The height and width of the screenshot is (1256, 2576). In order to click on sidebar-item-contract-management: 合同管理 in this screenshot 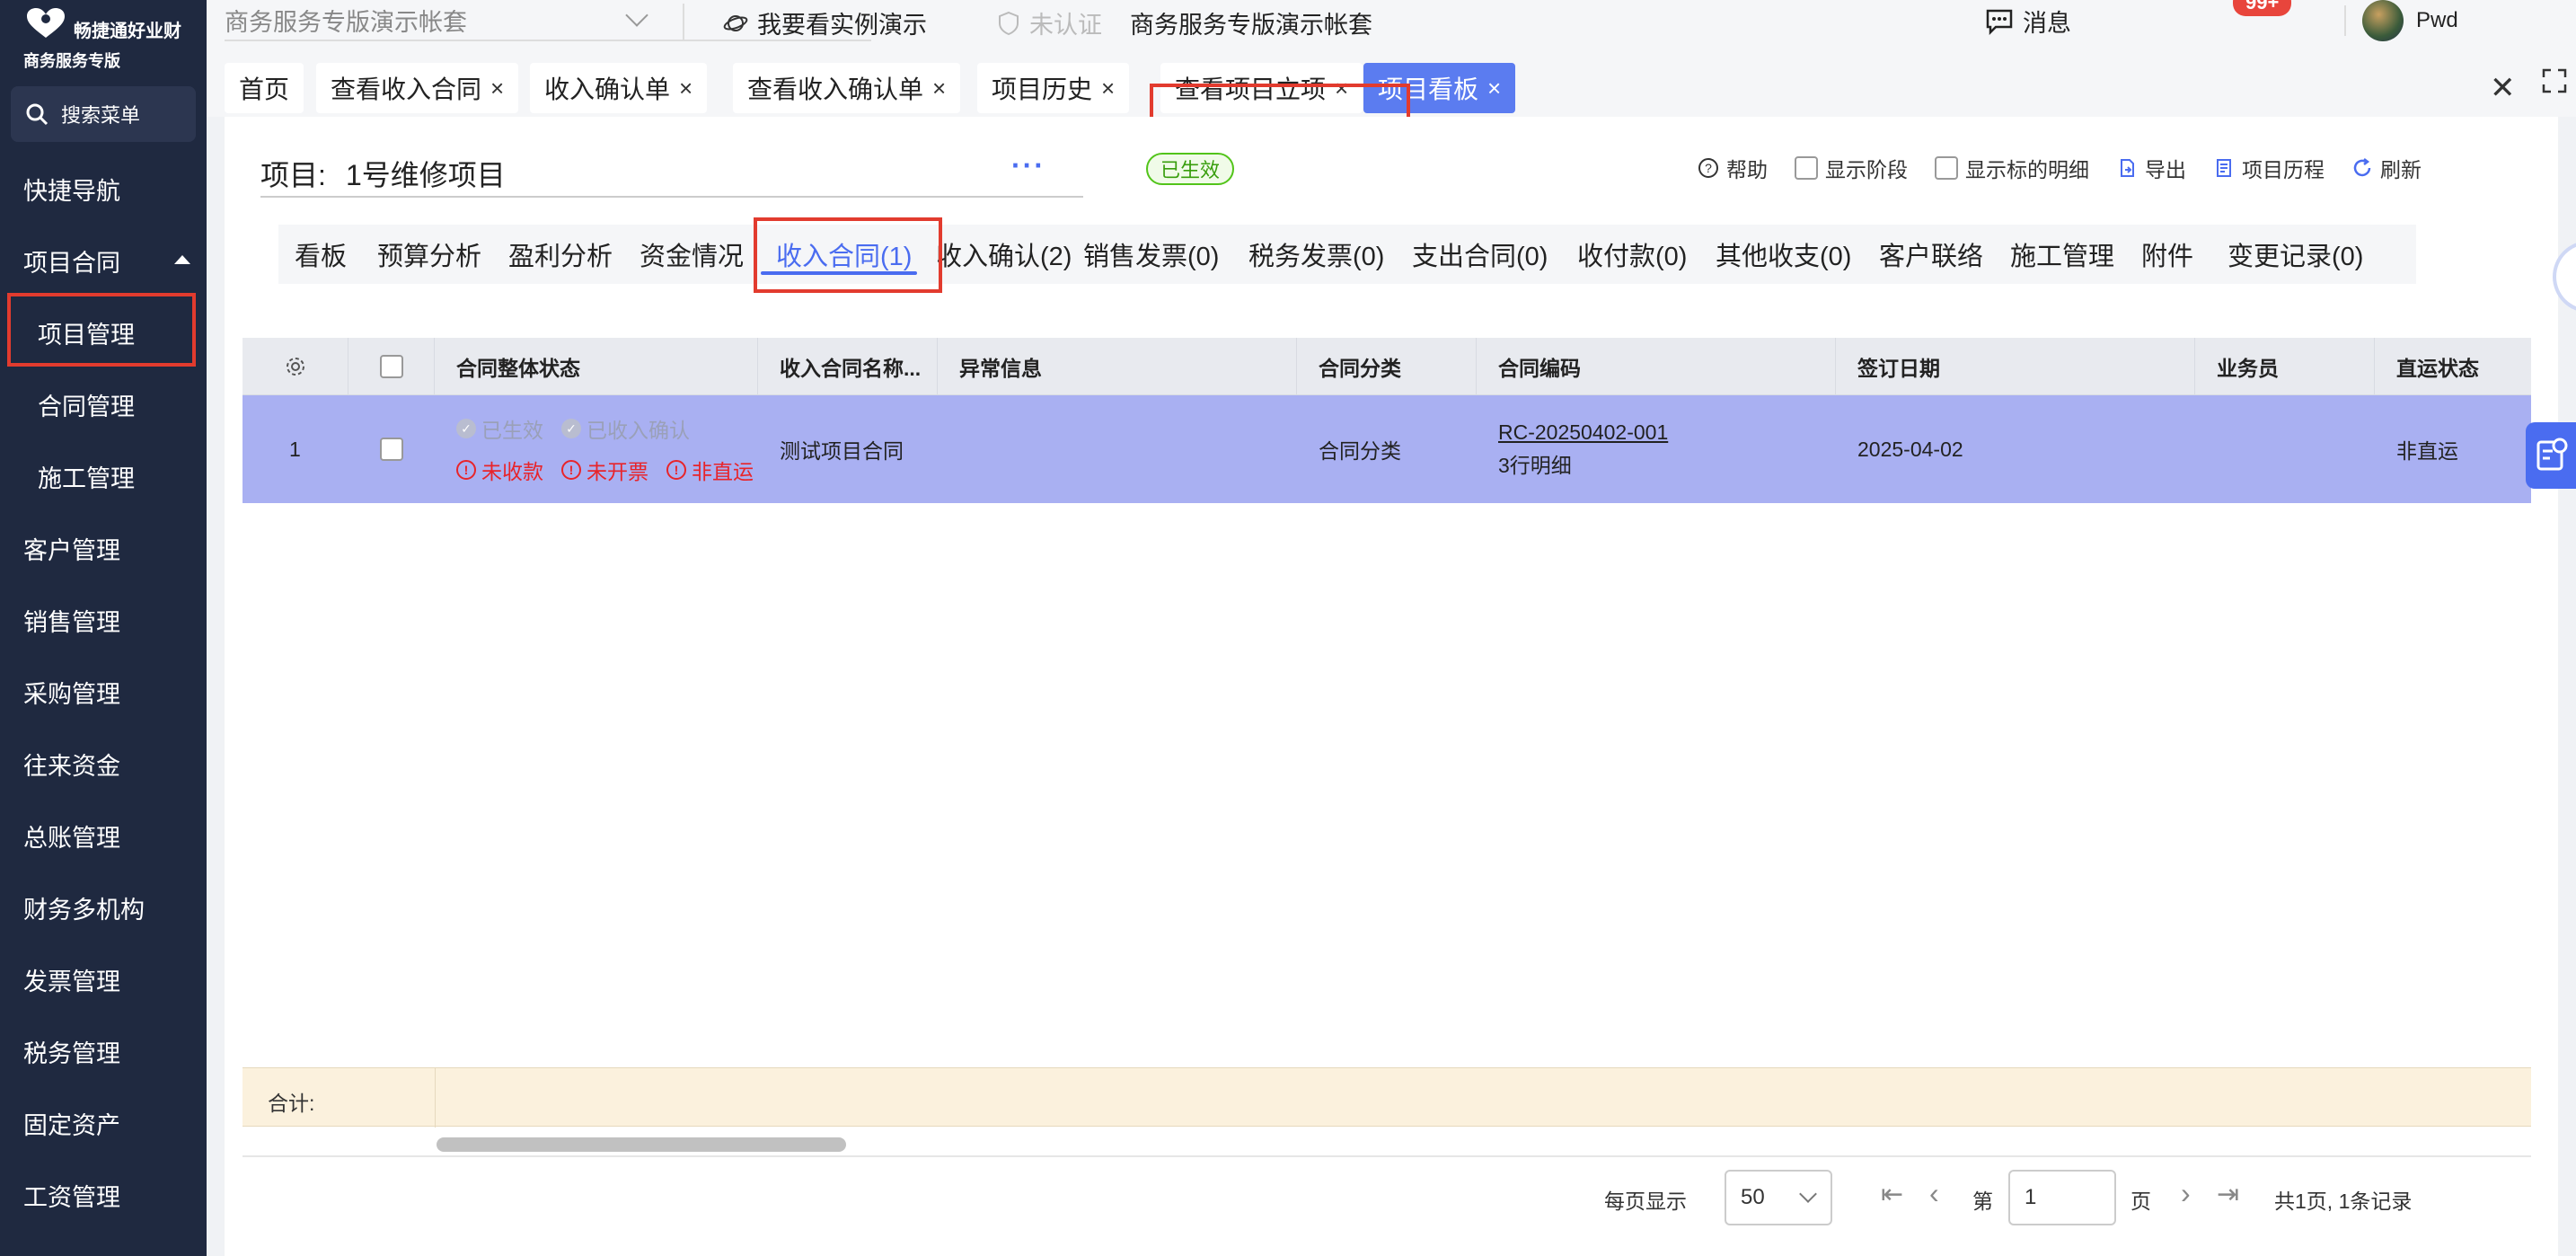, I will do `click(103, 404)`.